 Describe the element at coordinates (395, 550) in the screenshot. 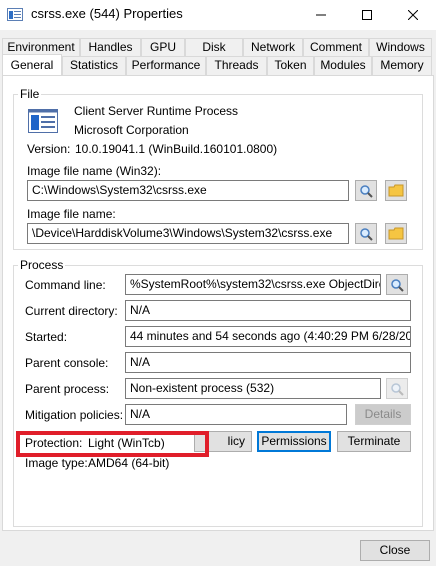

I see `close-button: Close` at that location.